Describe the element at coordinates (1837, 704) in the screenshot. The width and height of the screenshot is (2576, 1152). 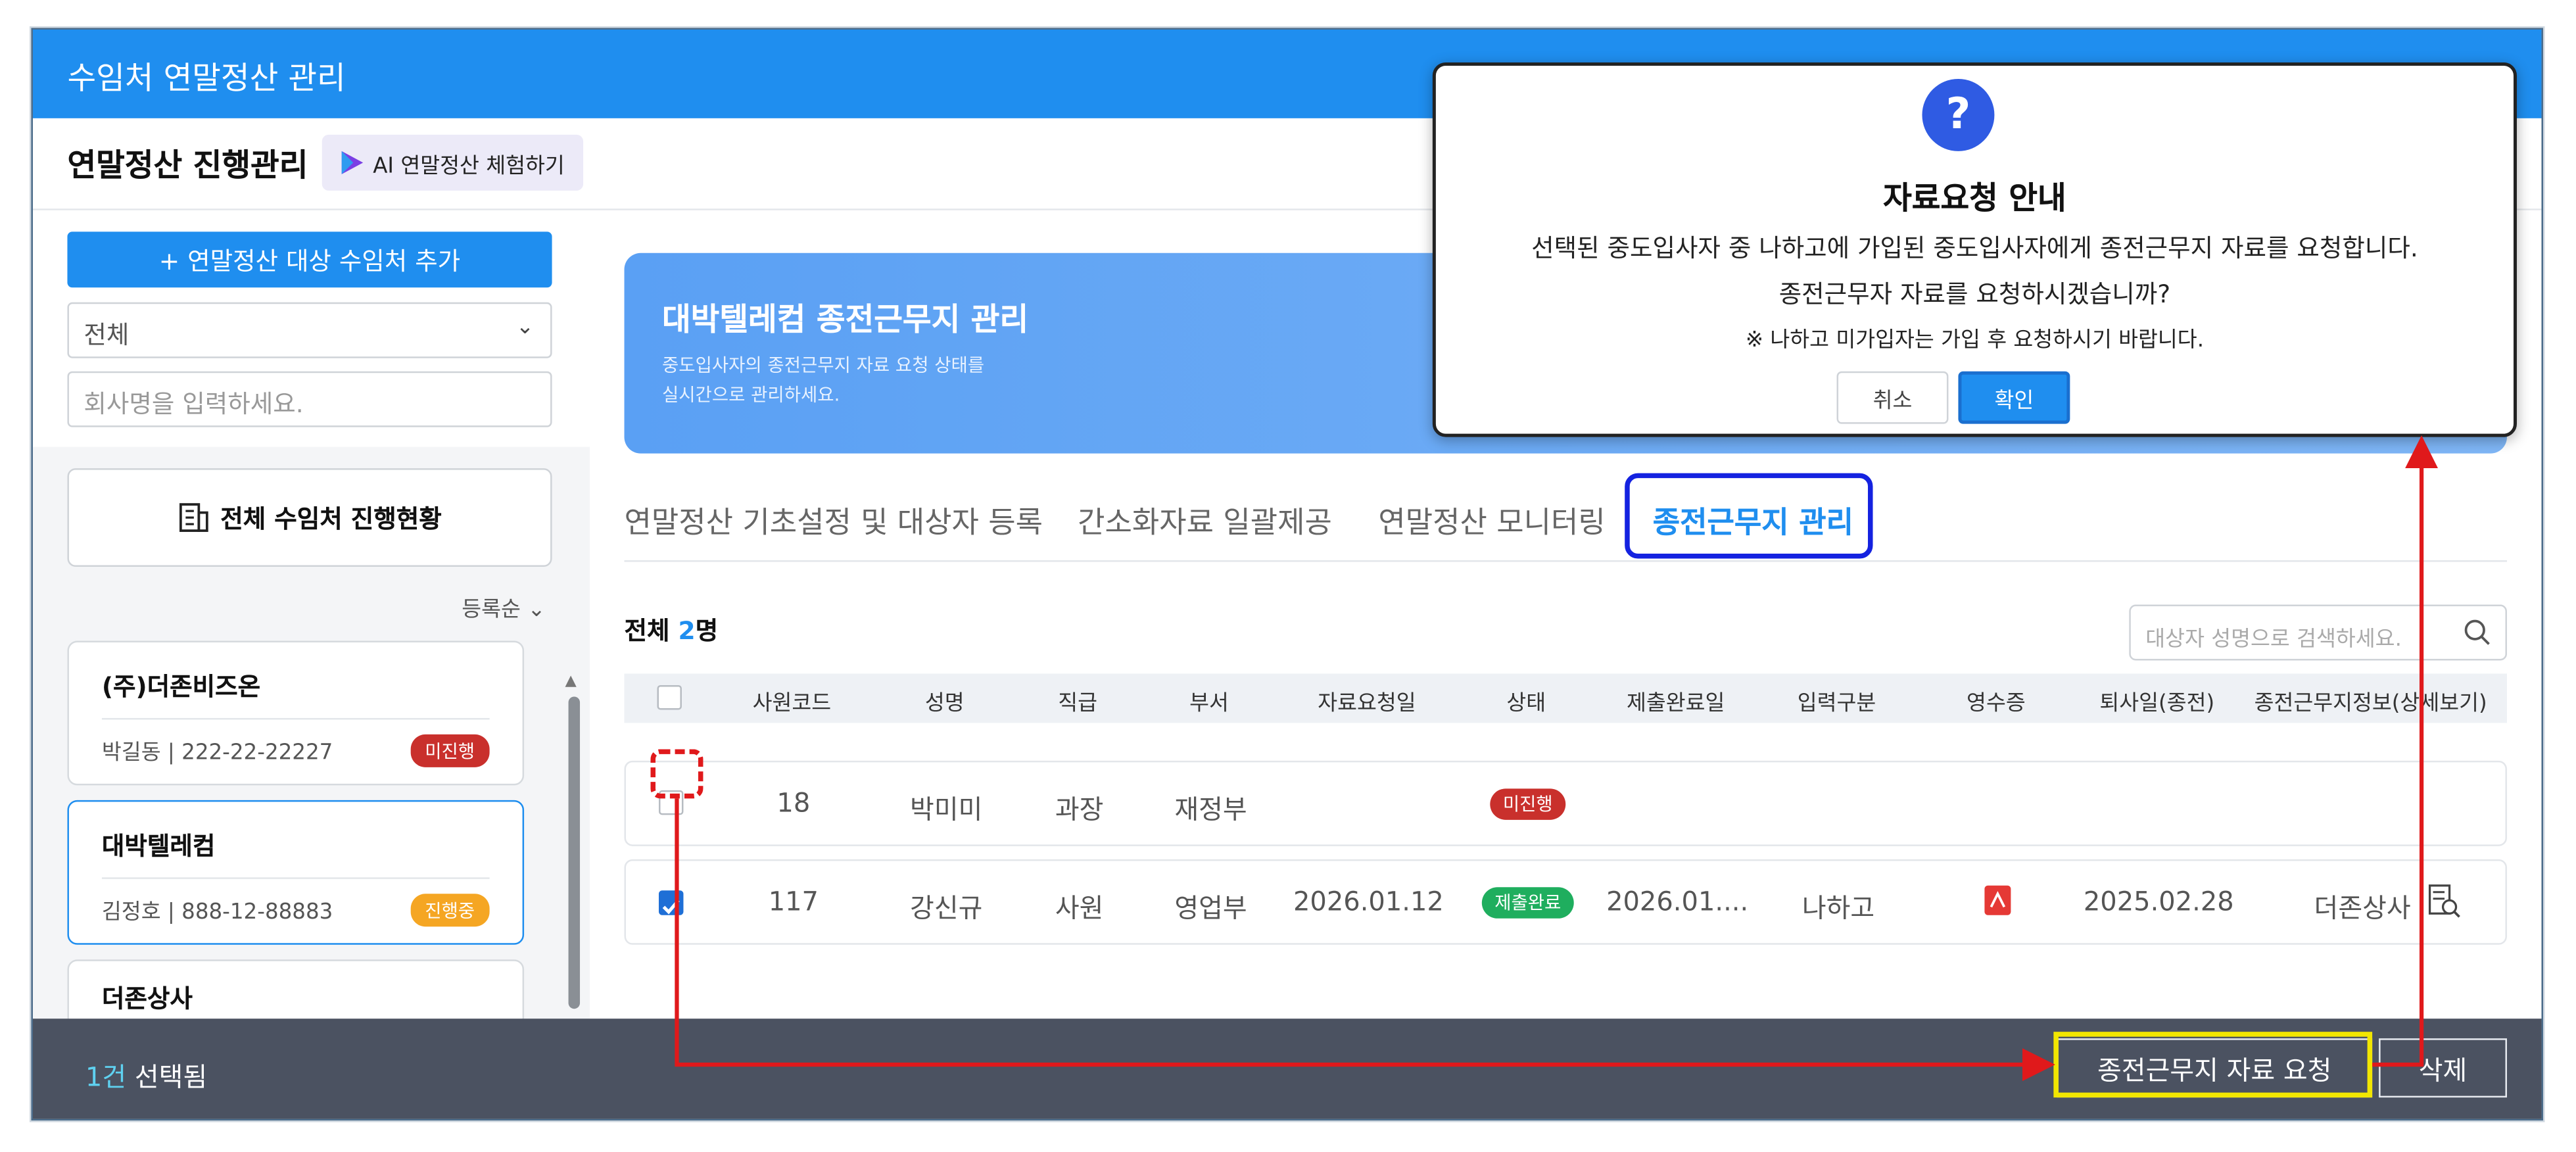
I see `column-header: 입력구분` at that location.